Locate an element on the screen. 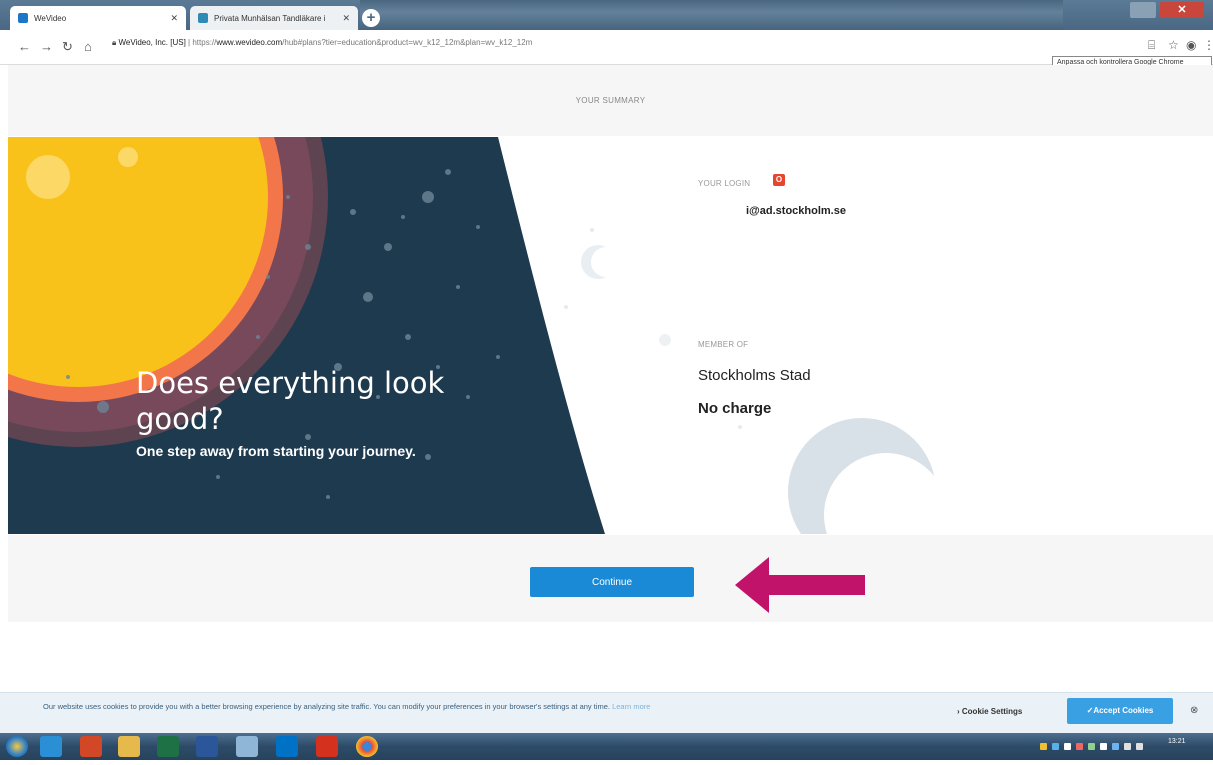 This screenshot has width=1213, height=765. member-label: MEMBER OF is located at coordinates (723, 344).